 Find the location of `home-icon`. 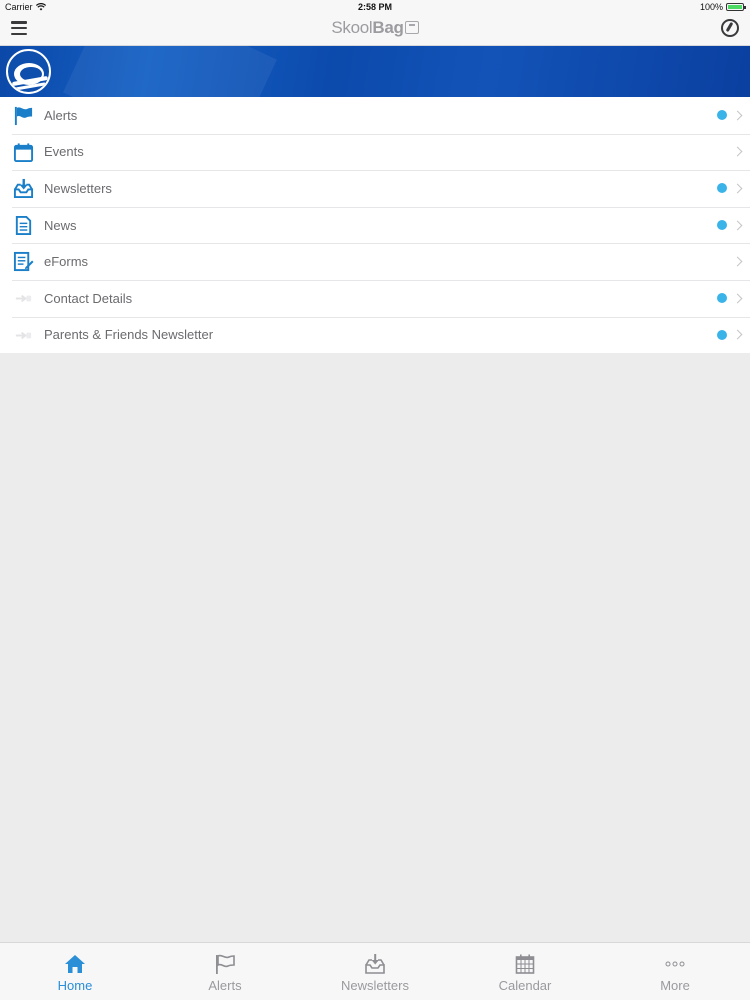

home-icon is located at coordinates (75, 964).